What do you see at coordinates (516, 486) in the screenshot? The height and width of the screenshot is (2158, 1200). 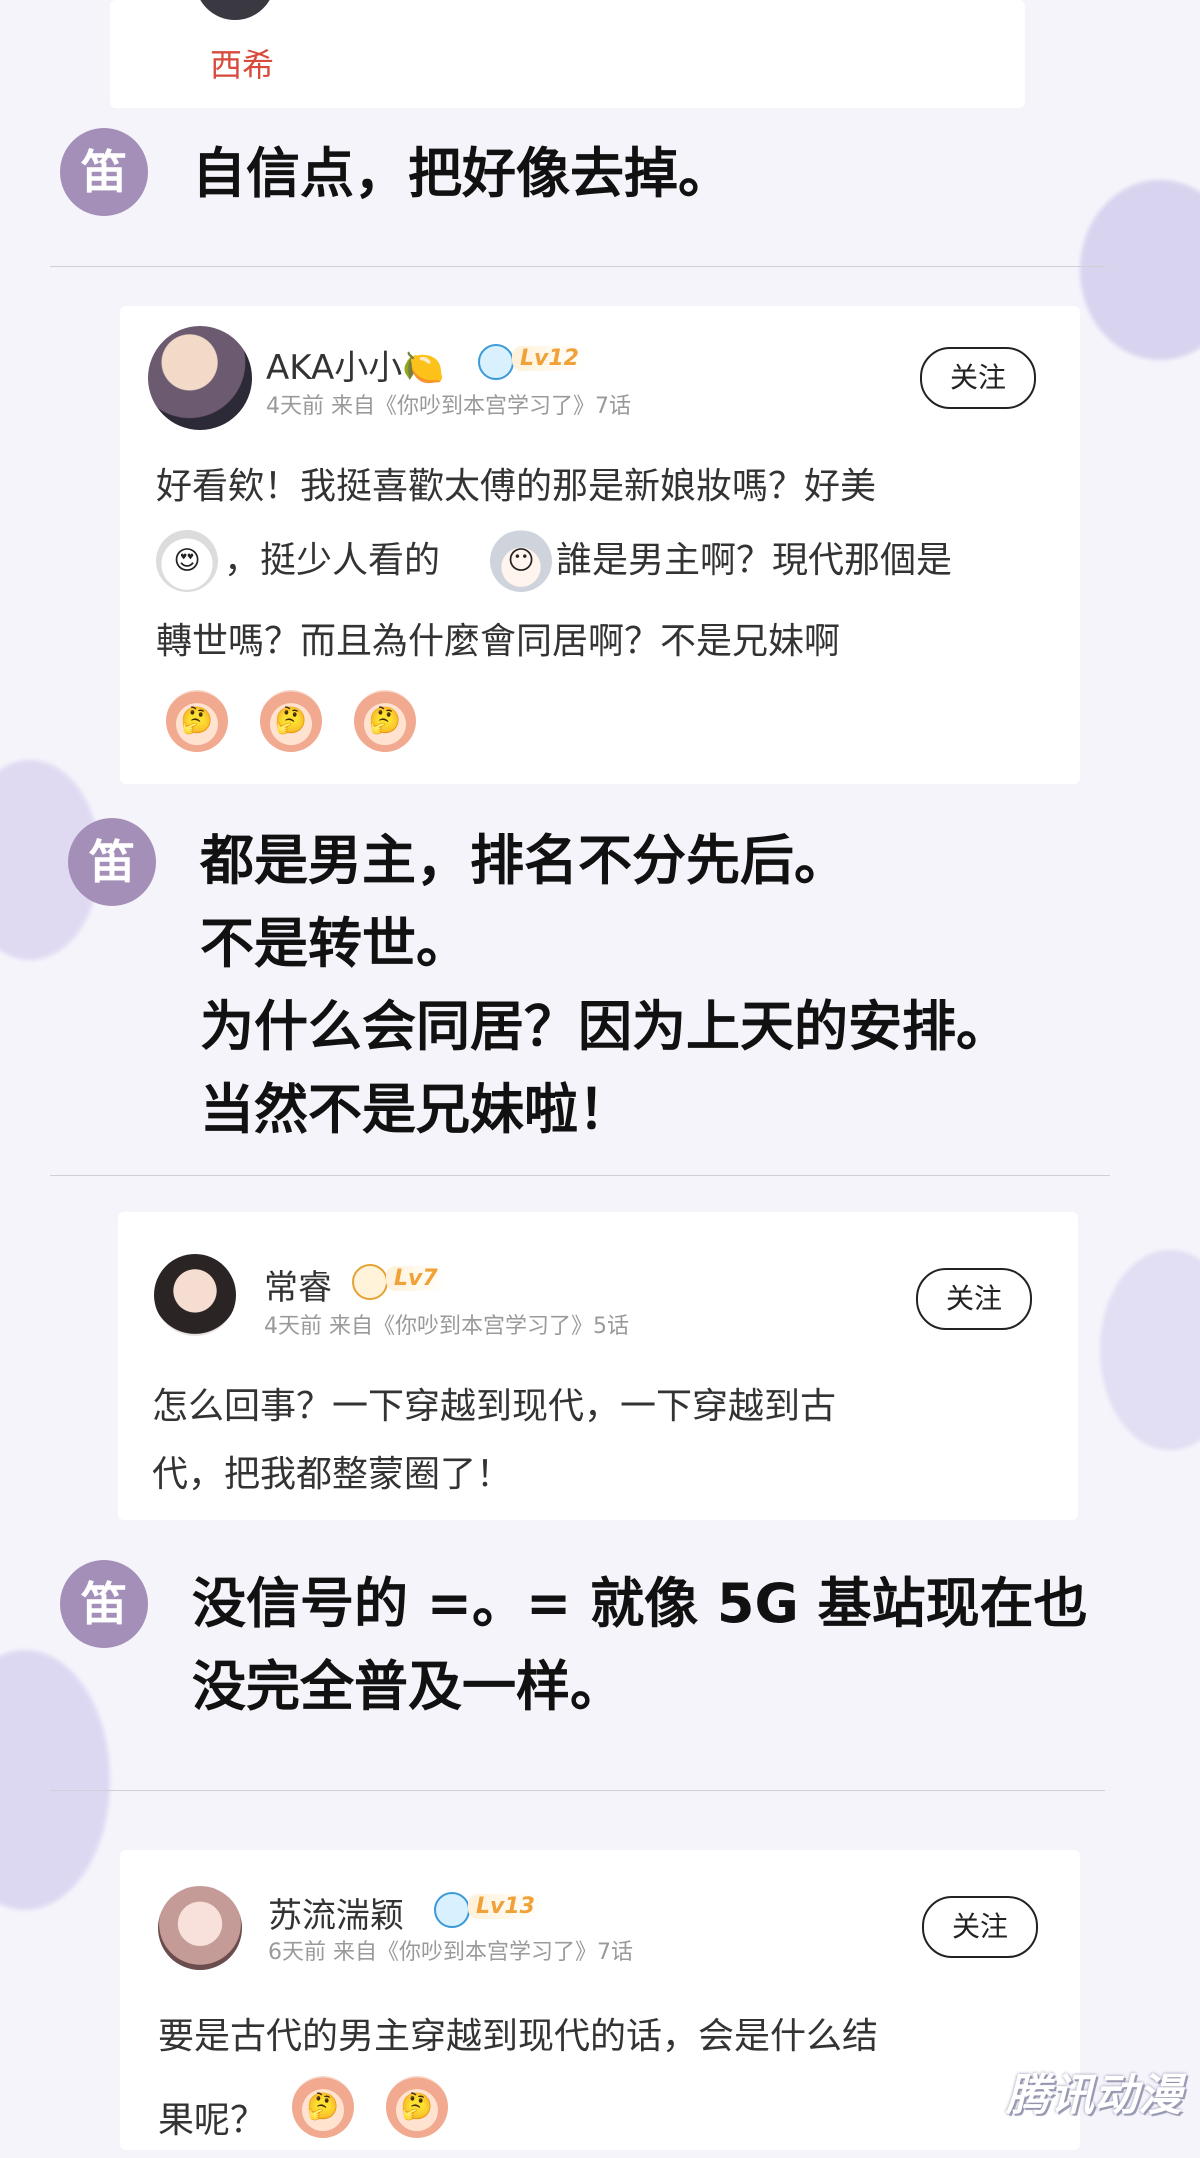 I see `comment-text: 好看欸！我挺喜歡太傅的那是新娘妝嗎？好美` at bounding box center [516, 486].